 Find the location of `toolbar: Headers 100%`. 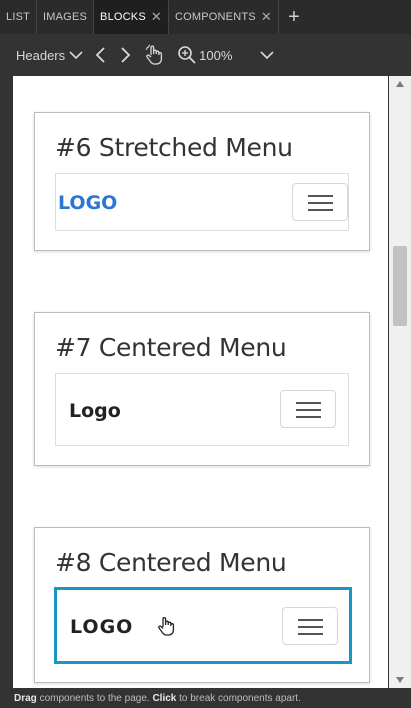

toolbar: Headers 100% is located at coordinates (205, 55).